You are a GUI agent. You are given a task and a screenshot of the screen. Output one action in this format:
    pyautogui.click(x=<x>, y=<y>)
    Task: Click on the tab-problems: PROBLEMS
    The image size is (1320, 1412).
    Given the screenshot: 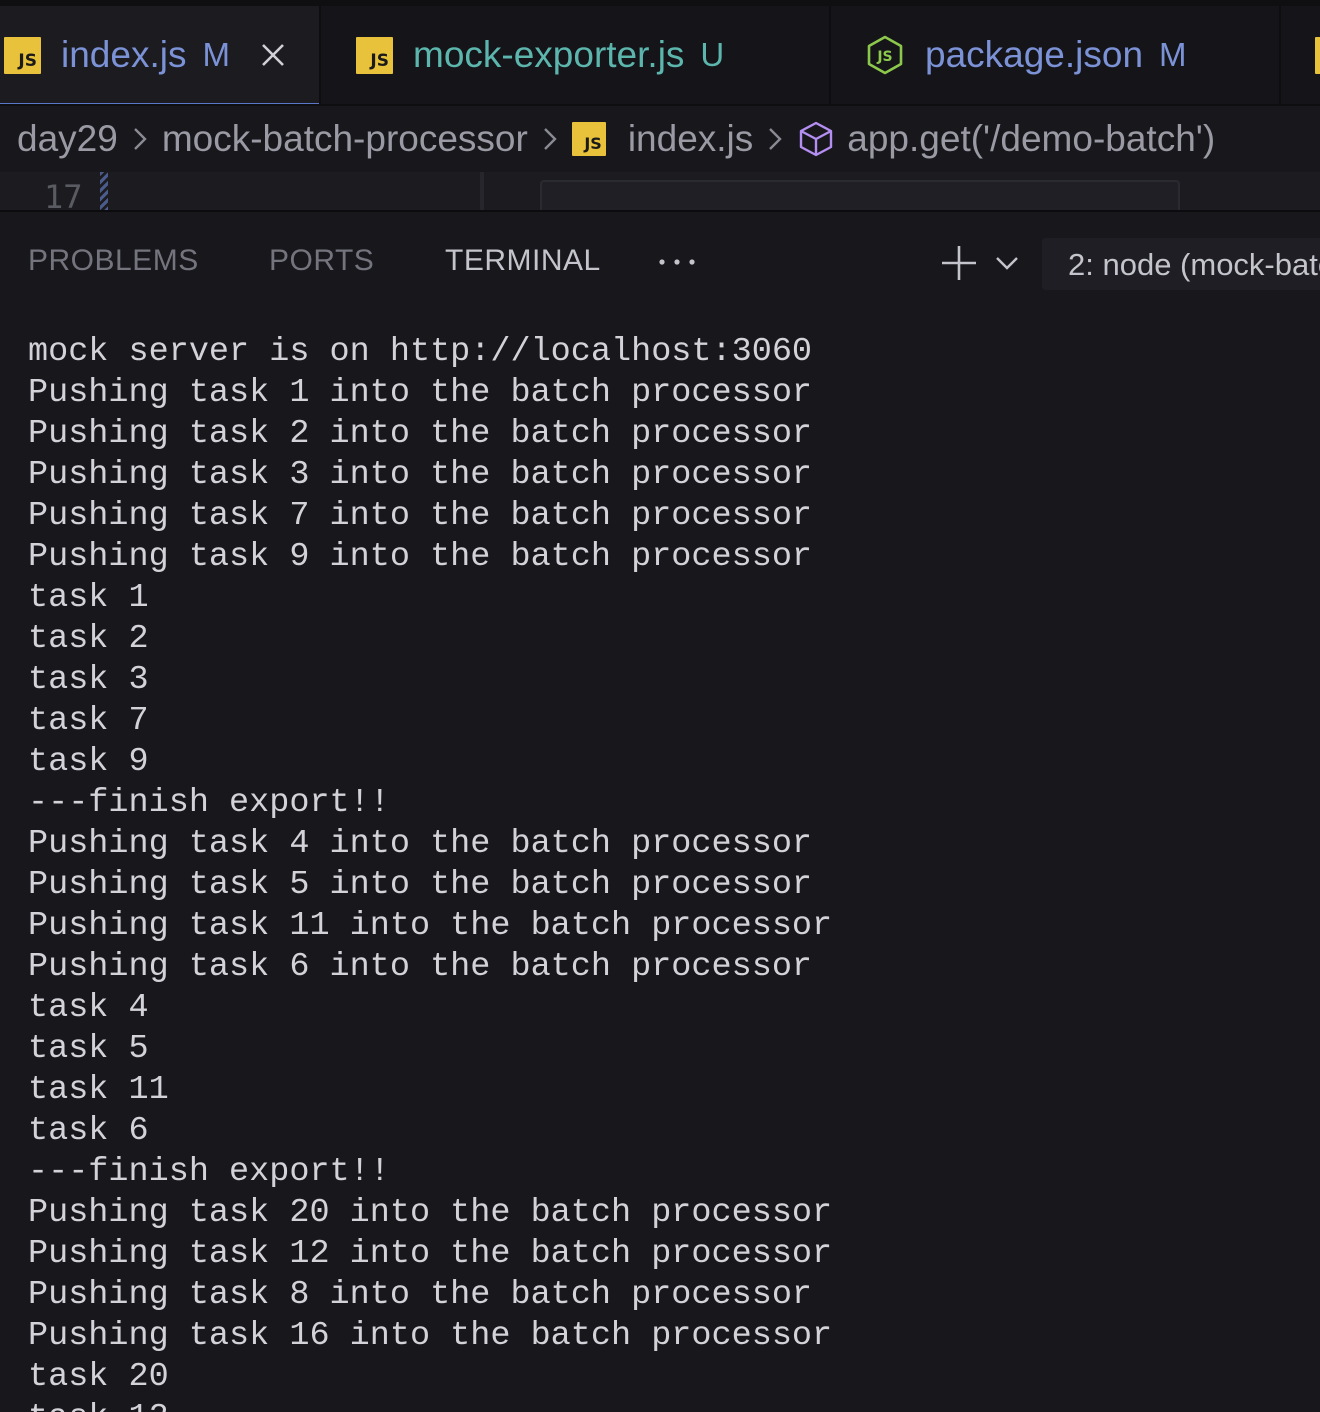 What is the action you would take?
    pyautogui.click(x=113, y=261)
    